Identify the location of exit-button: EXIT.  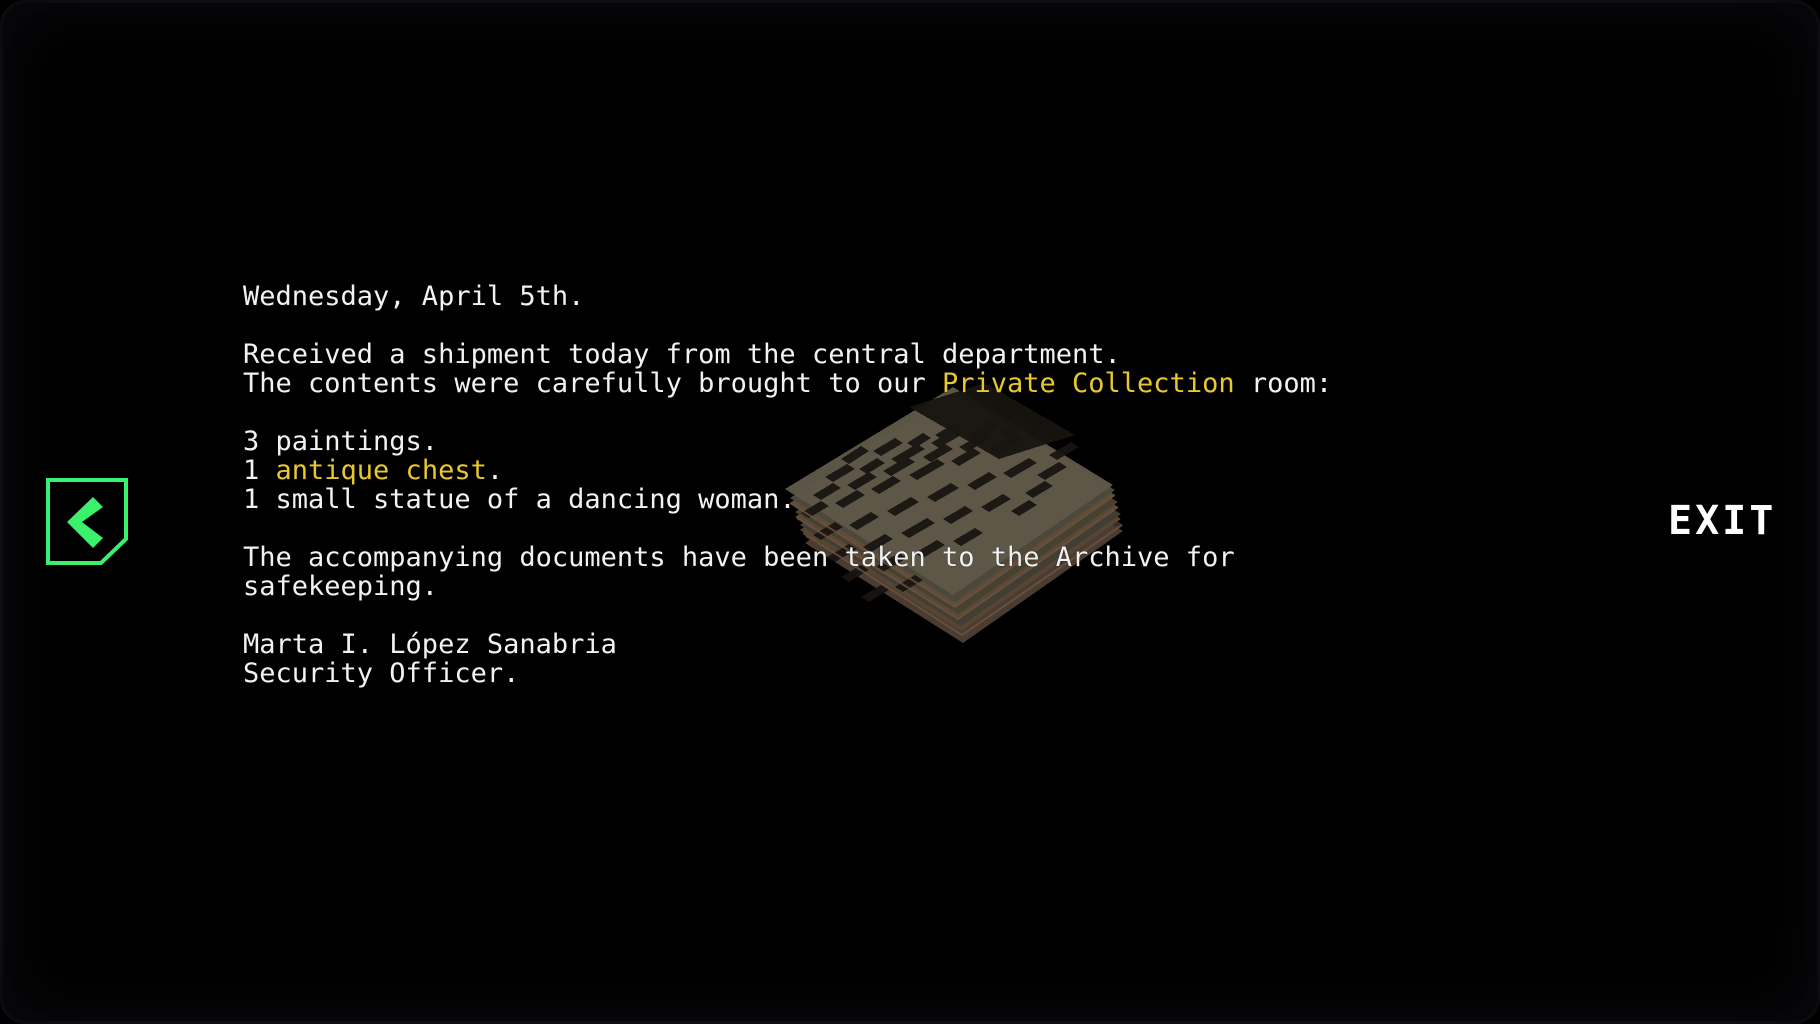
(1722, 521).